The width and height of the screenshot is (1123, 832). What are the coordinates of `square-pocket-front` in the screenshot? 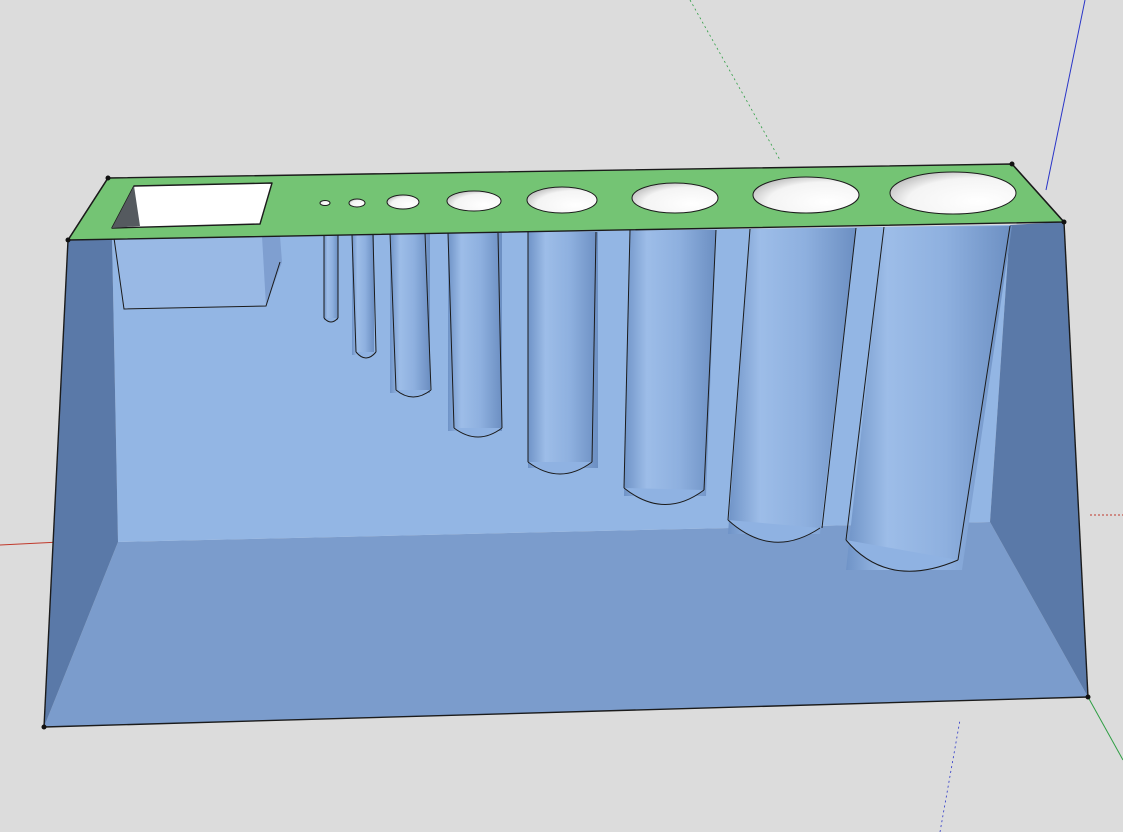 It's located at (197, 272).